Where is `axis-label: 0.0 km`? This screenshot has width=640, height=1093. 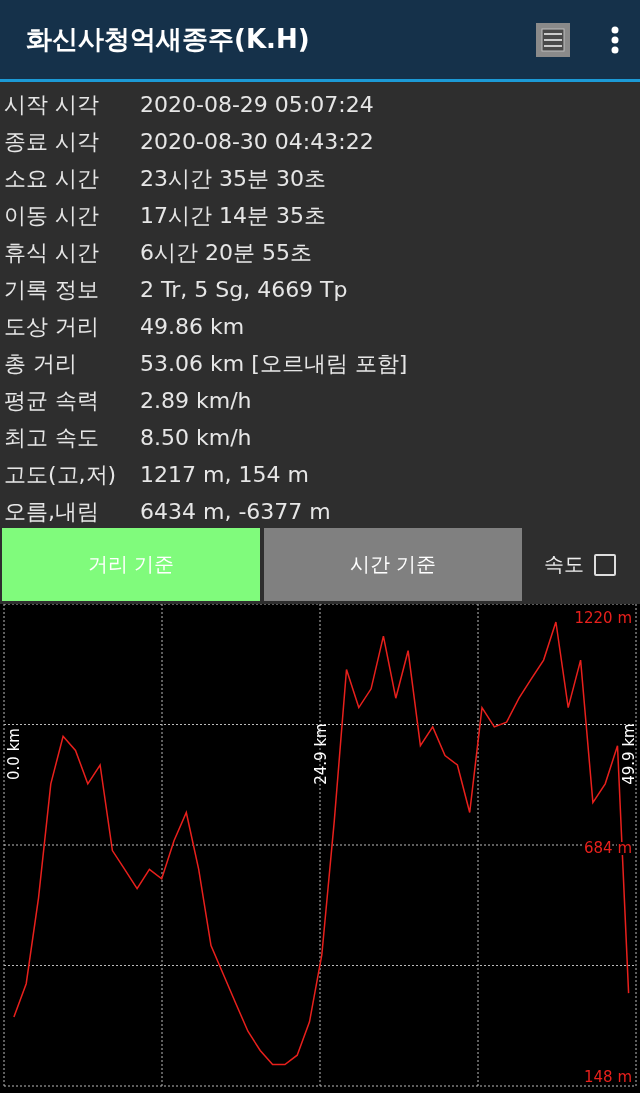 axis-label: 0.0 km is located at coordinates (13, 754).